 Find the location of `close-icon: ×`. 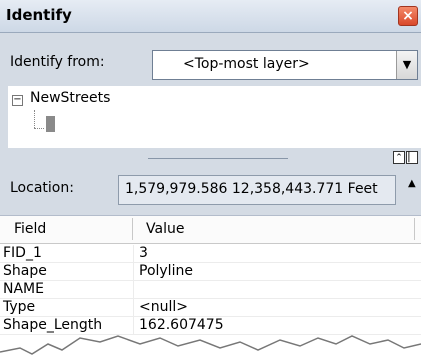

close-icon: × is located at coordinates (408, 16).